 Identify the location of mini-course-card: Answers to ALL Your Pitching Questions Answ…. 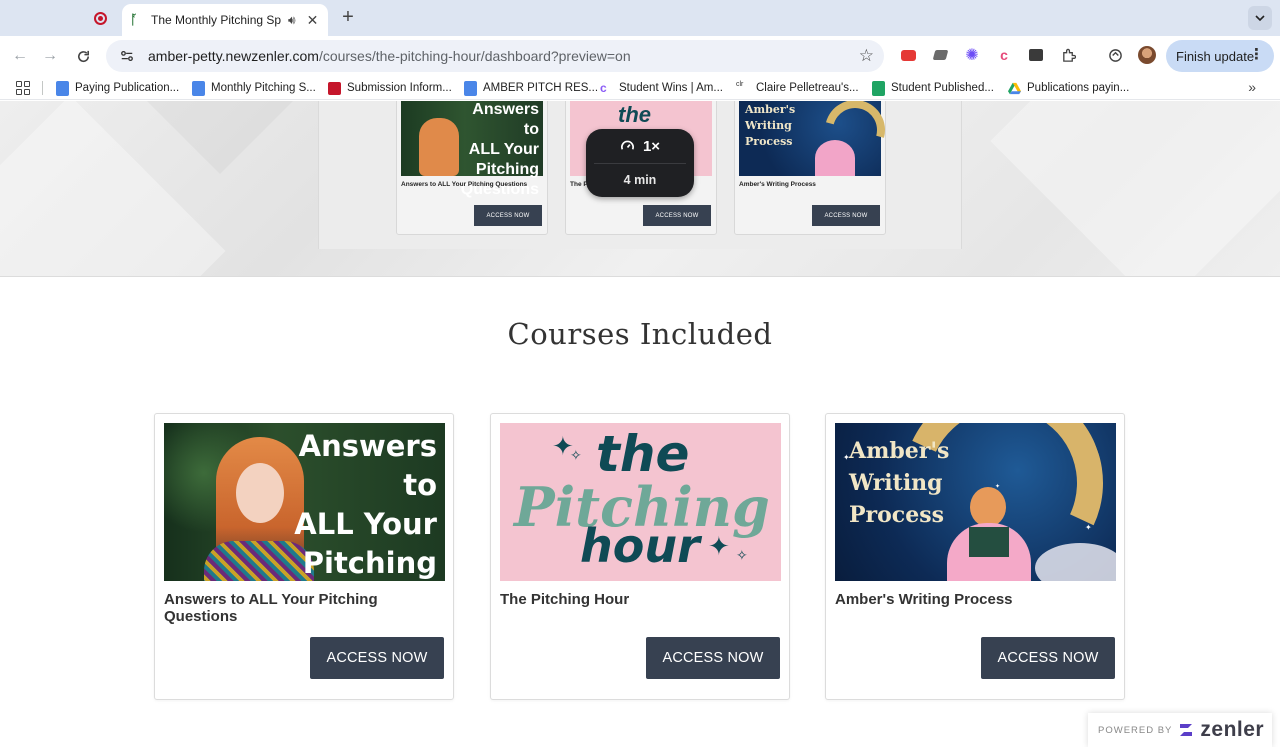
(472, 168).